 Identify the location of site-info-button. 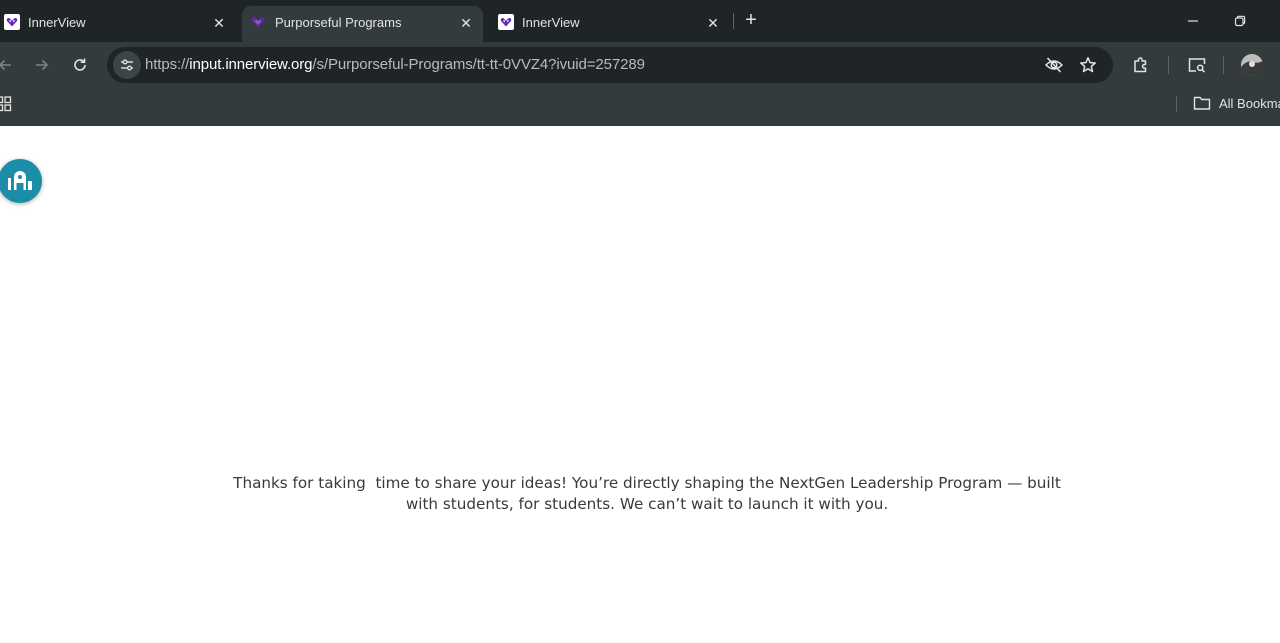
(127, 65).